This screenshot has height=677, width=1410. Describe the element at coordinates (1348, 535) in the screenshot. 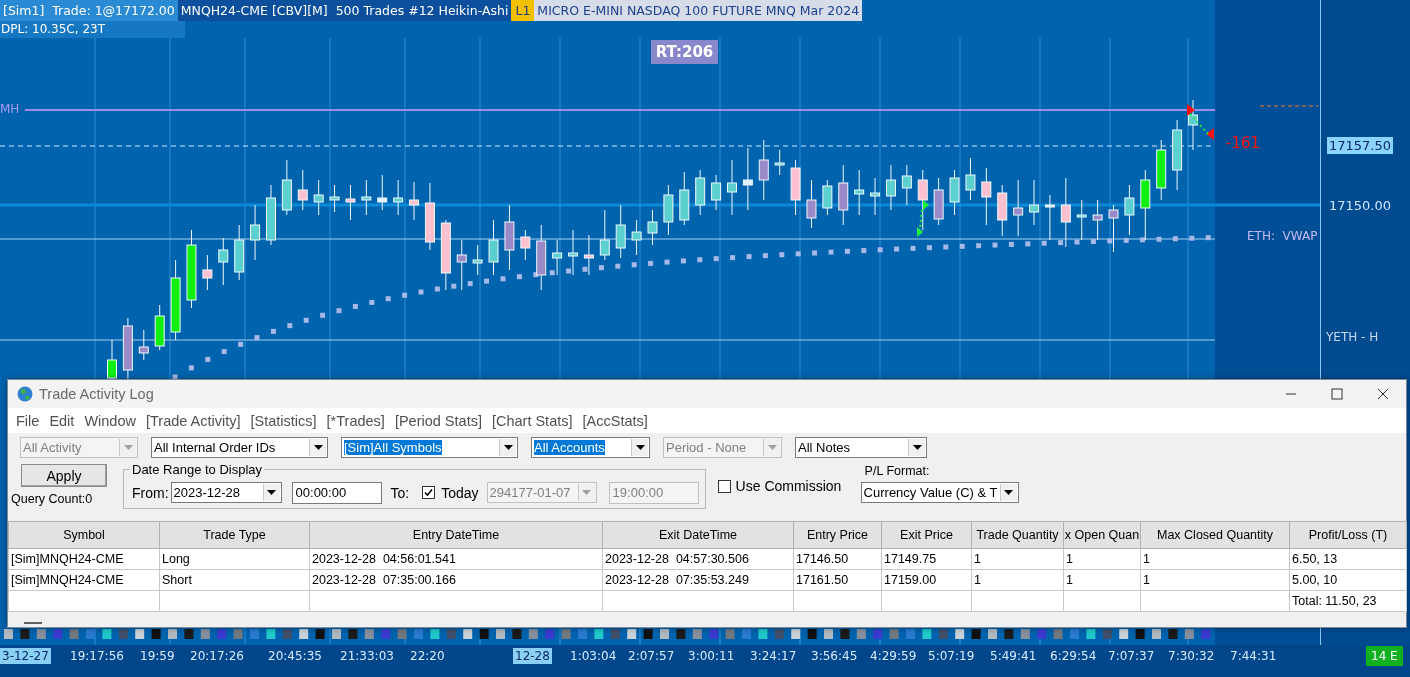

I see `column-header: Profit/Loss (T)` at that location.